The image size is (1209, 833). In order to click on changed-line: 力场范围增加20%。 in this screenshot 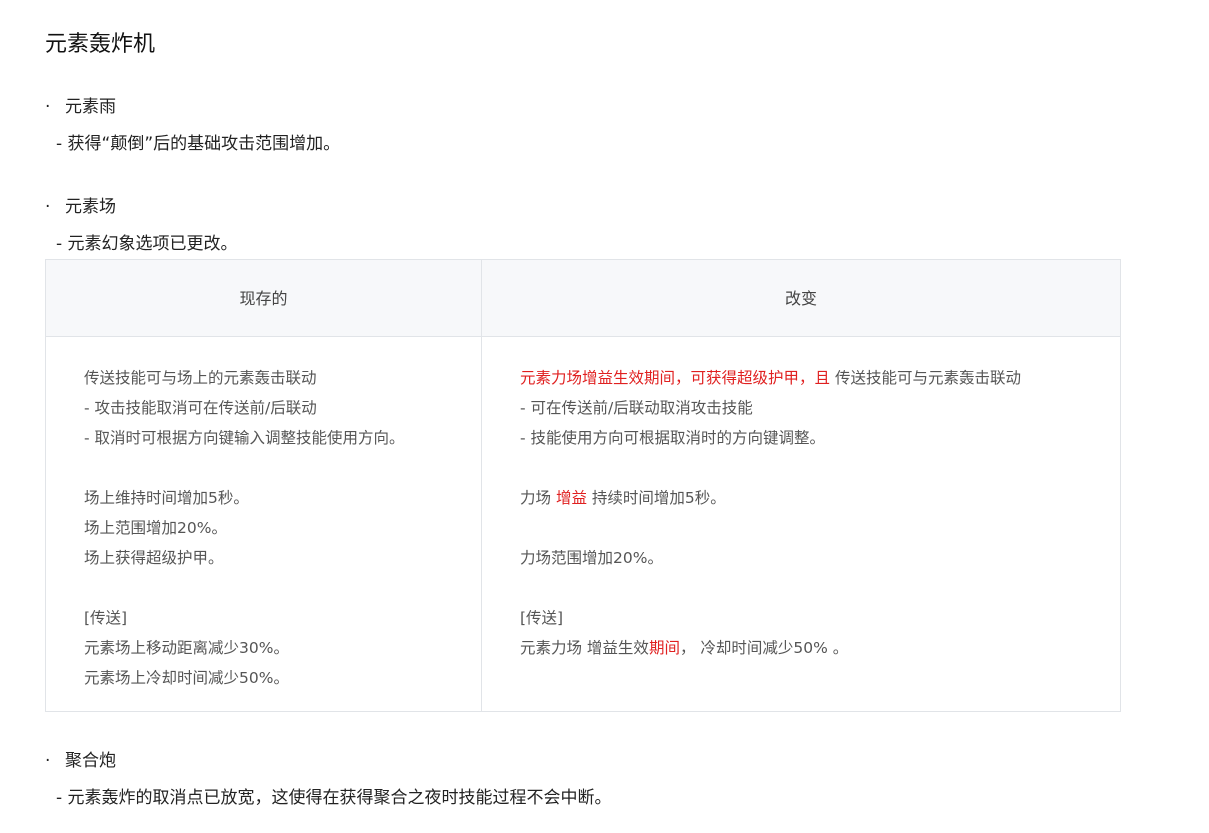, I will do `click(591, 558)`.